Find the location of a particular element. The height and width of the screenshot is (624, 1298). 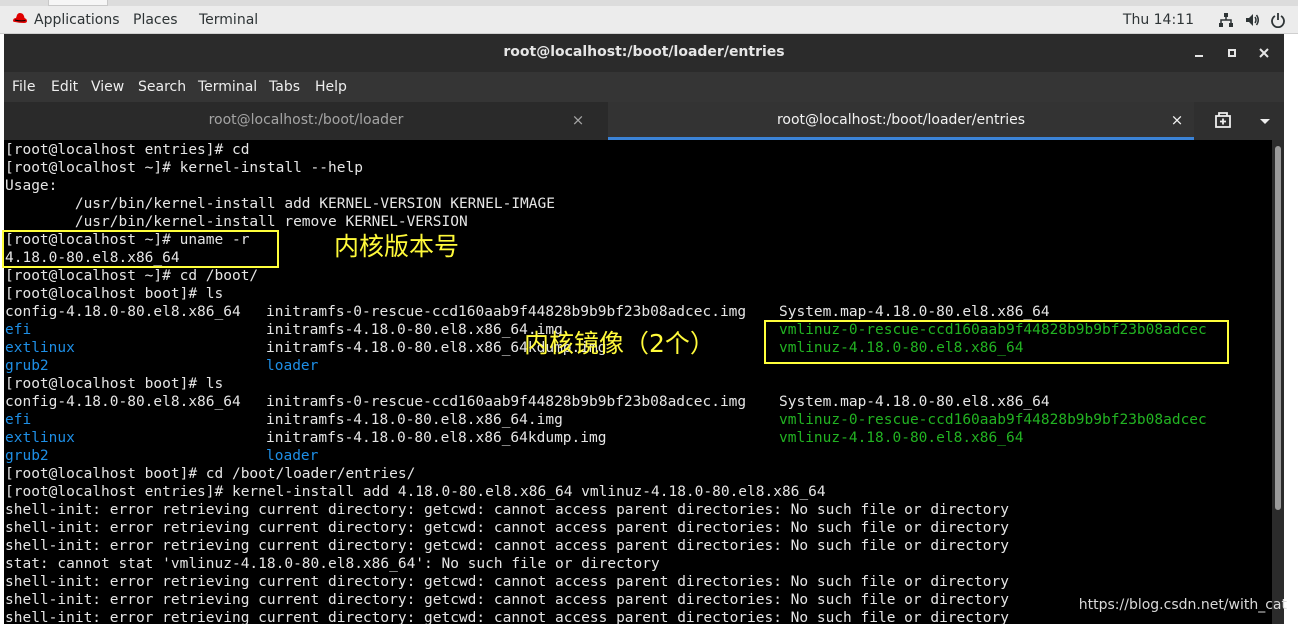

maximize-button is located at coordinates (1232, 53).